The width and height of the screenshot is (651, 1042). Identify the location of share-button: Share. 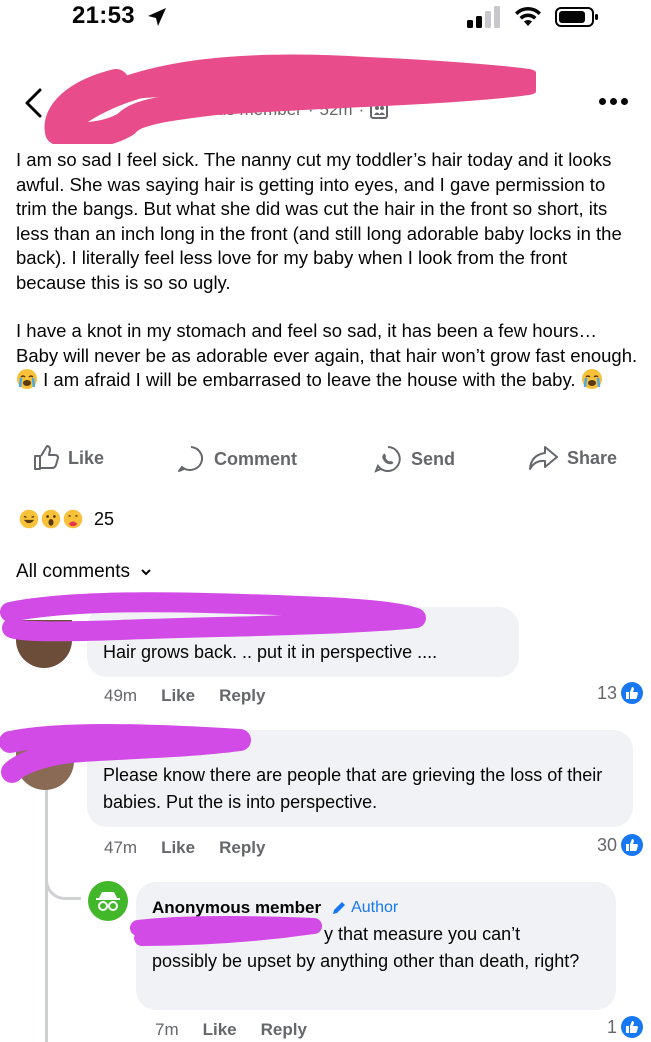
(572, 458).